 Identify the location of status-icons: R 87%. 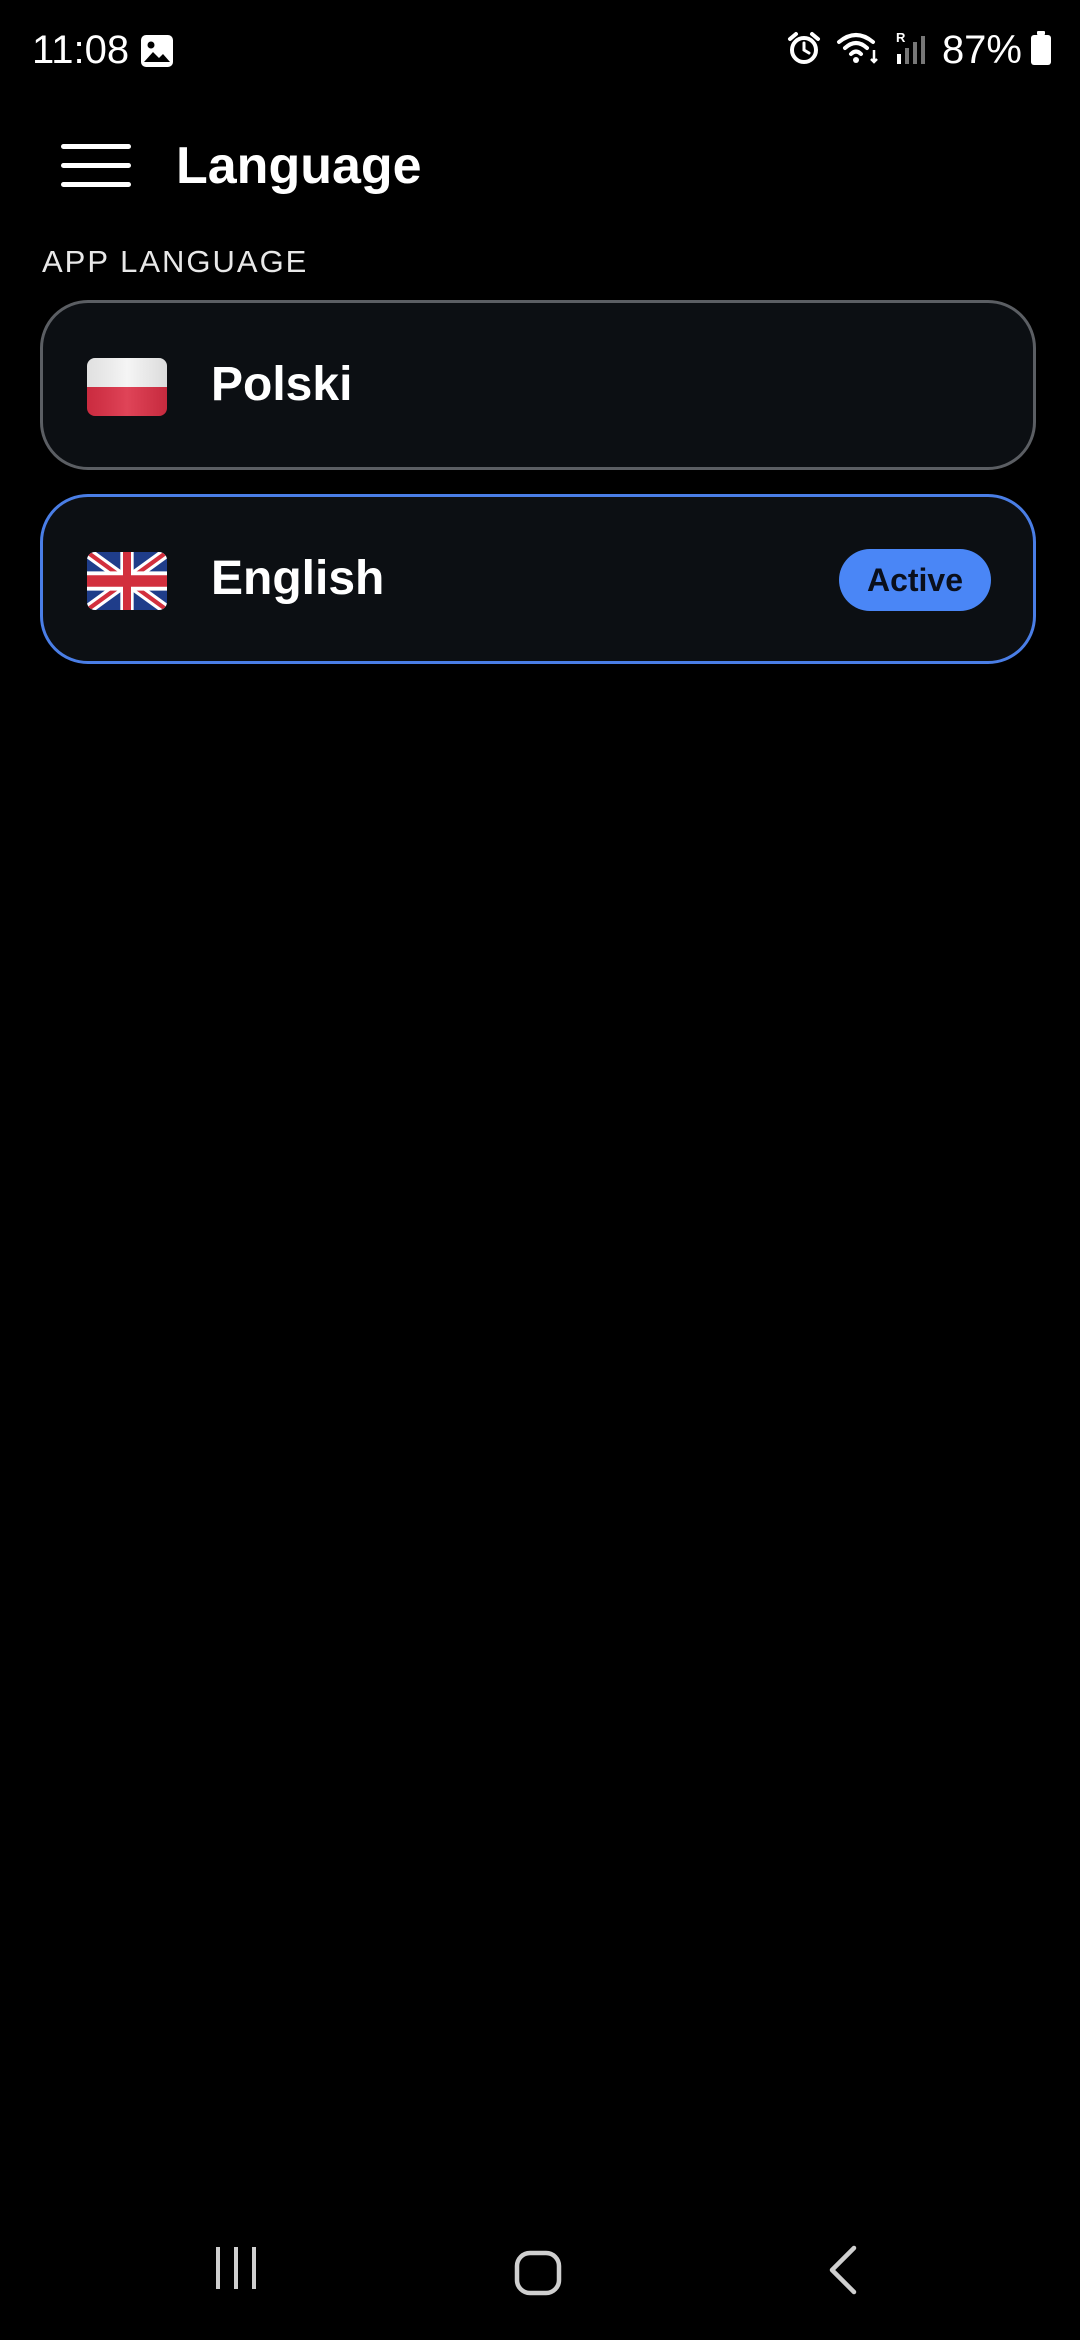
(919, 50).